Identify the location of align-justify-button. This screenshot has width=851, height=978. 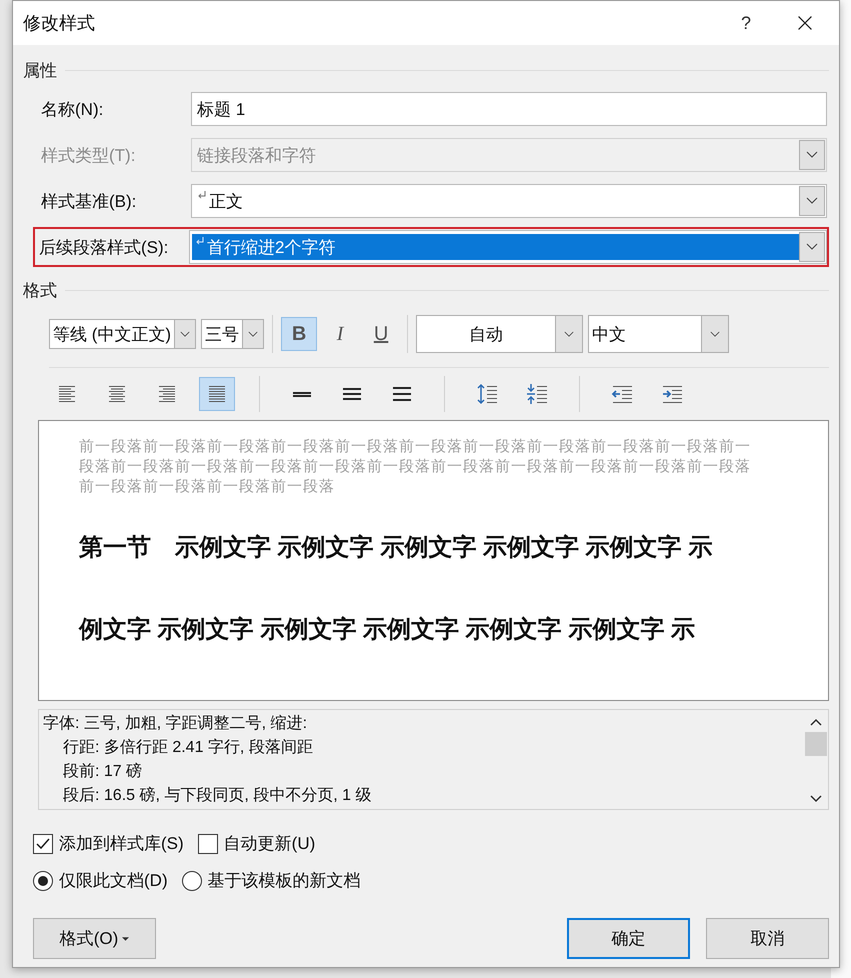
(217, 394).